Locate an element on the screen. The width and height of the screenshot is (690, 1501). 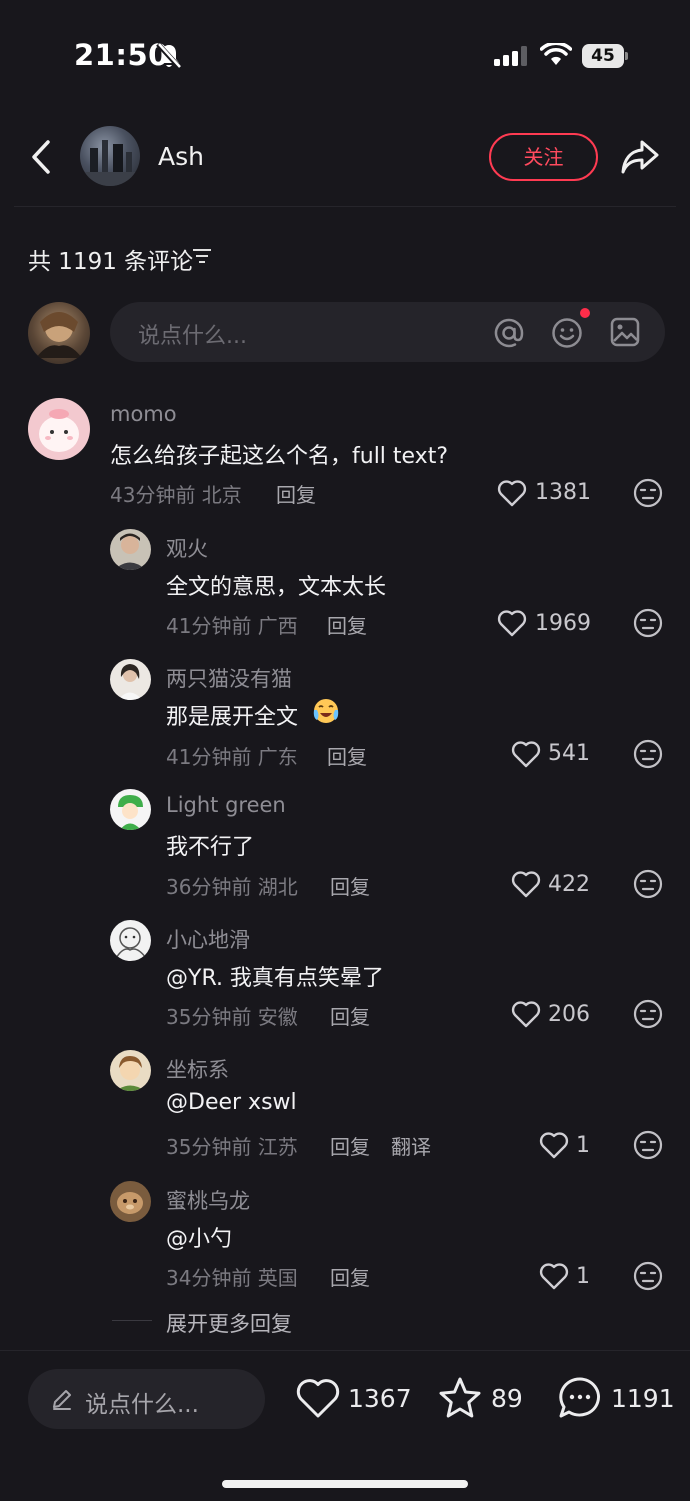
commenter-name: 坐标系 is located at coordinates (197, 1069).